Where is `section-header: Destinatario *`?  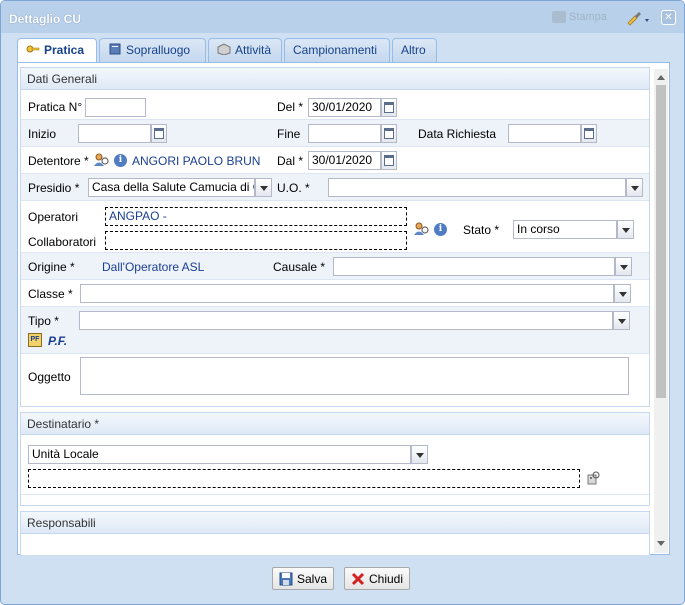 section-header: Destinatario * is located at coordinates (335, 424).